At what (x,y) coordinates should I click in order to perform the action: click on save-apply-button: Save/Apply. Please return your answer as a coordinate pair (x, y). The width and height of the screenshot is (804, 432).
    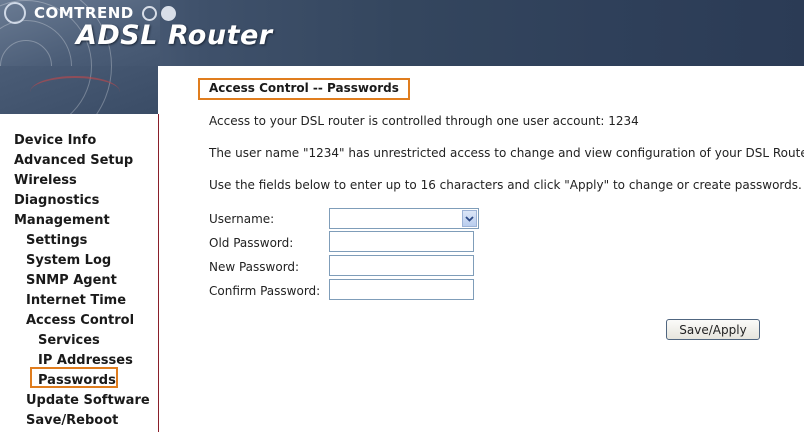
    Looking at the image, I should click on (713, 329).